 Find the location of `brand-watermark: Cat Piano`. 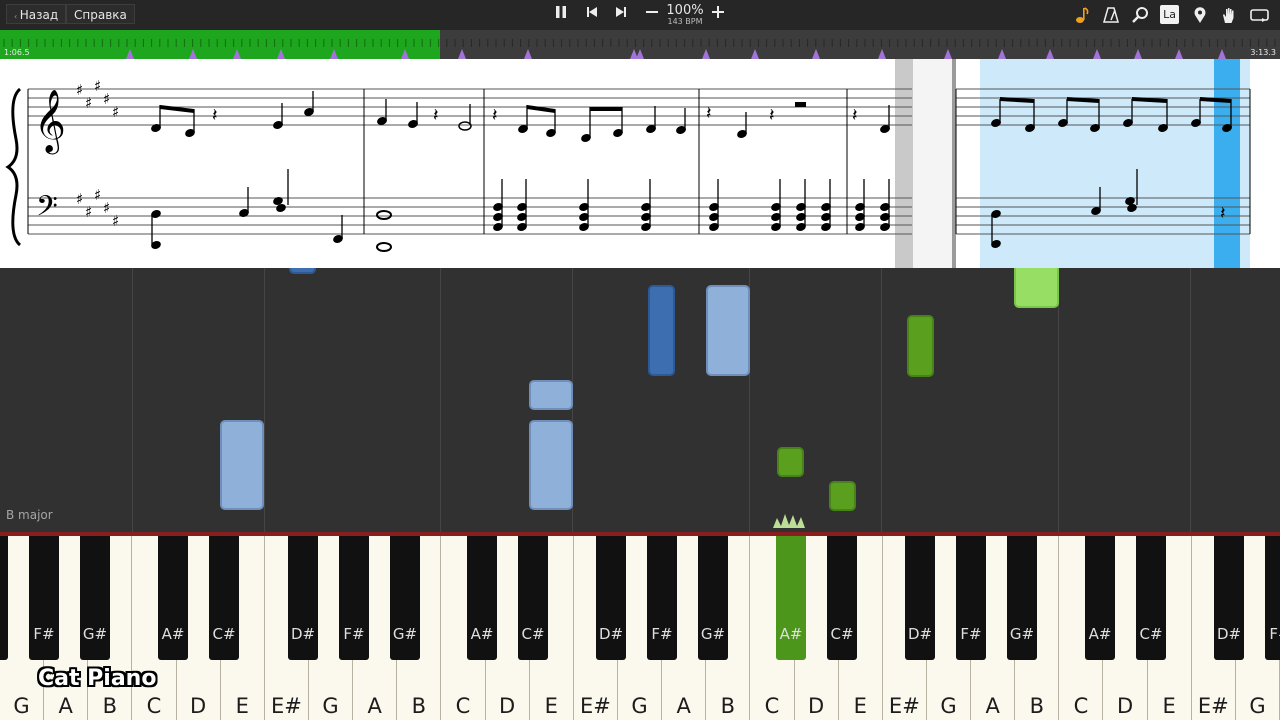

brand-watermark: Cat Piano is located at coordinates (97, 678).